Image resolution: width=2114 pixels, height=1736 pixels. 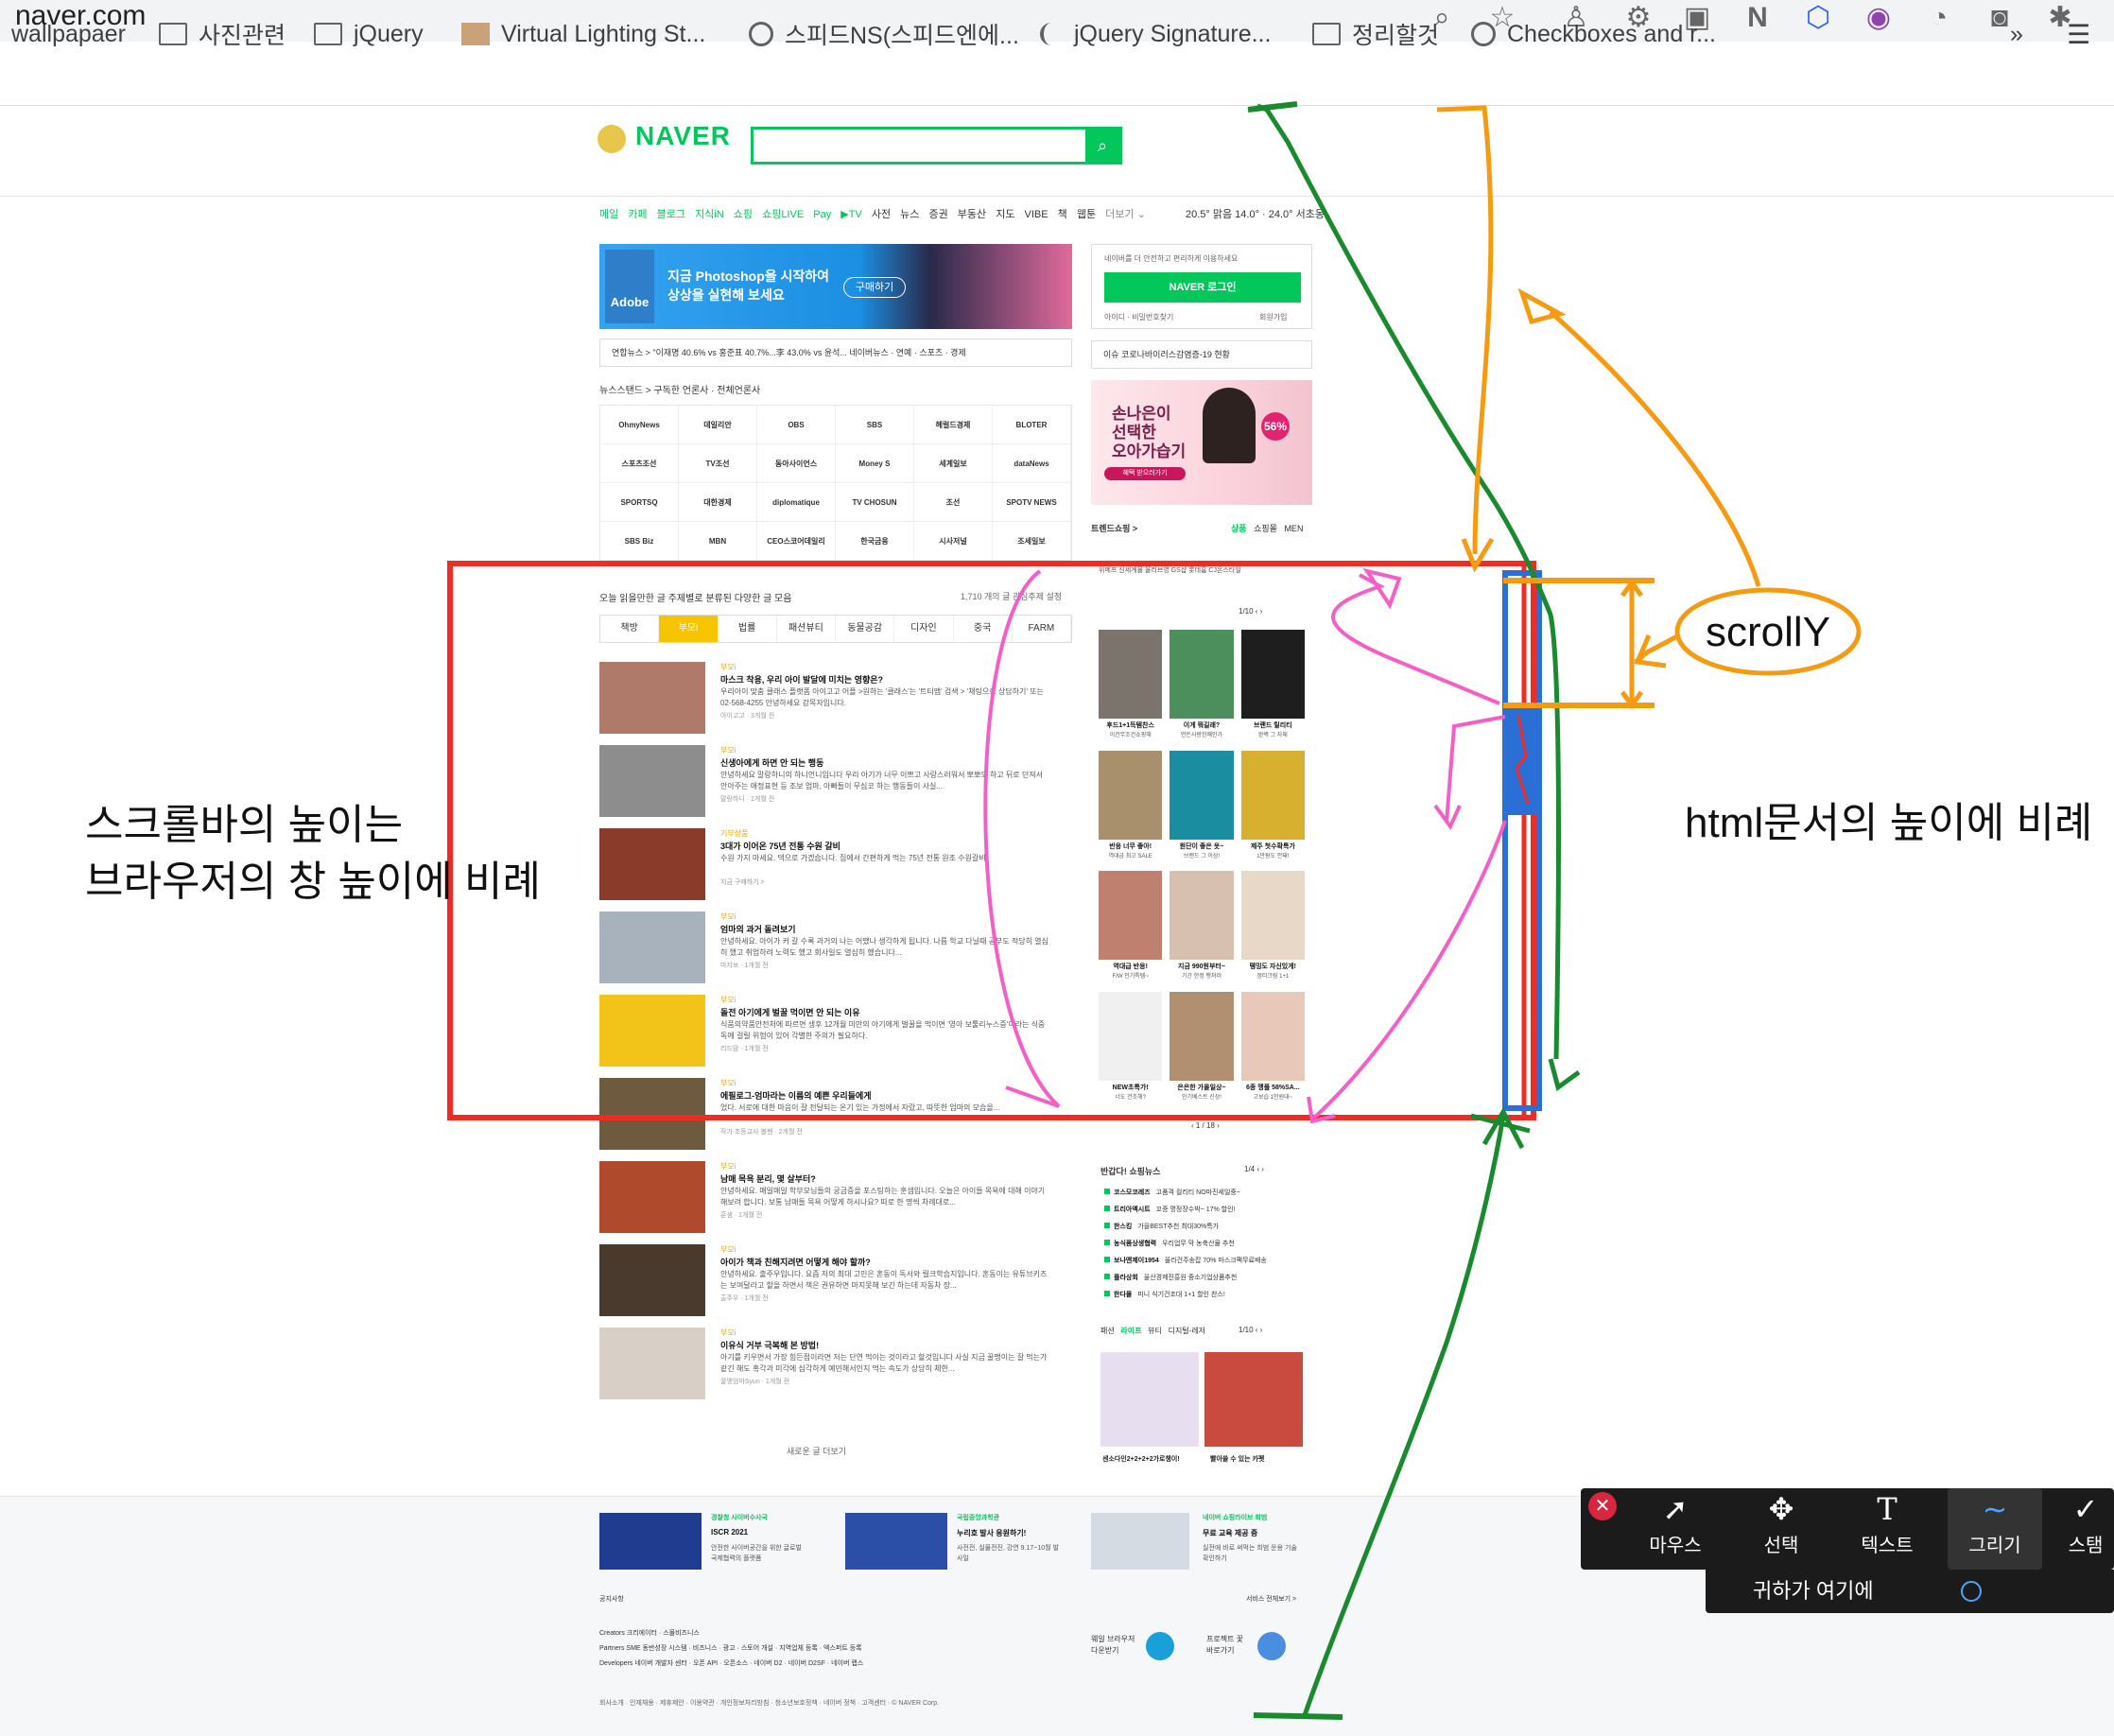 I want to click on topic-tab: FARM, so click(x=1042, y=629).